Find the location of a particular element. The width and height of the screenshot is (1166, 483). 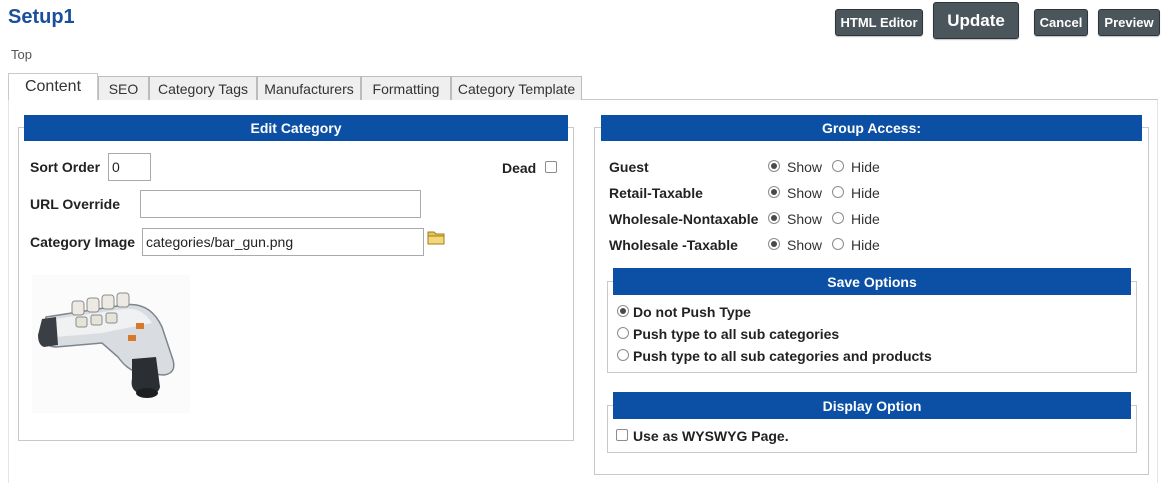

push-sub-categories-products-radio is located at coordinates (623, 355).